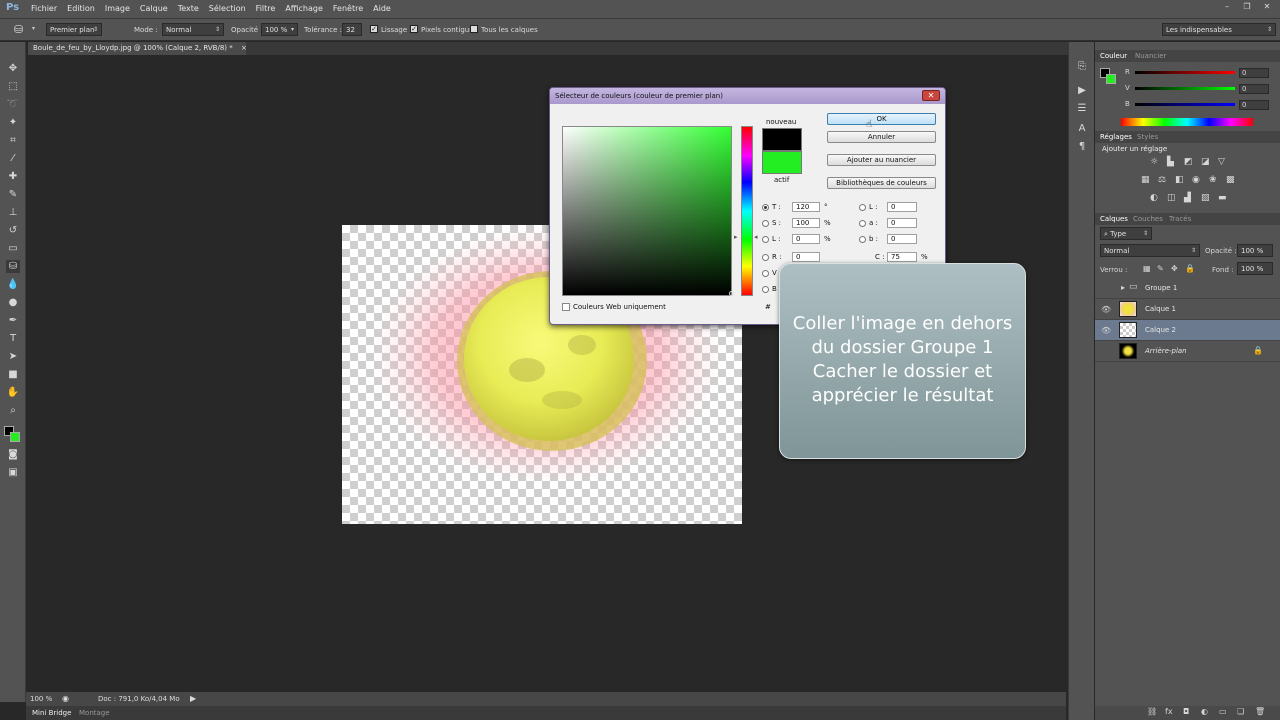 This screenshot has width=1280, height=720. Describe the element at coordinates (13, 266) in the screenshot. I see `paint-bucket-tool-icon: ⛁` at that location.